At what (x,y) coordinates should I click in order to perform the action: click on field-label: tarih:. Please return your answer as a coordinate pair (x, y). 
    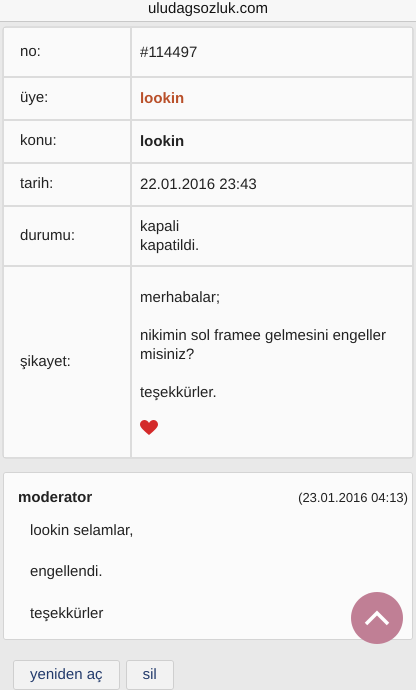
    Looking at the image, I should click on (37, 184).